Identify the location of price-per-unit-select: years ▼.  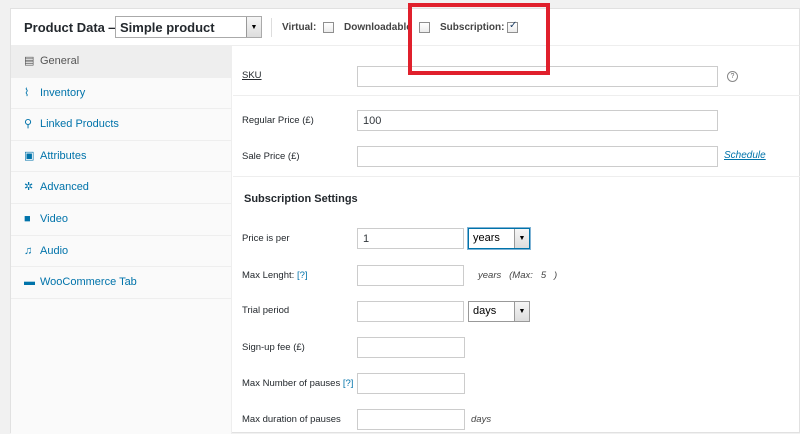
(499, 238).